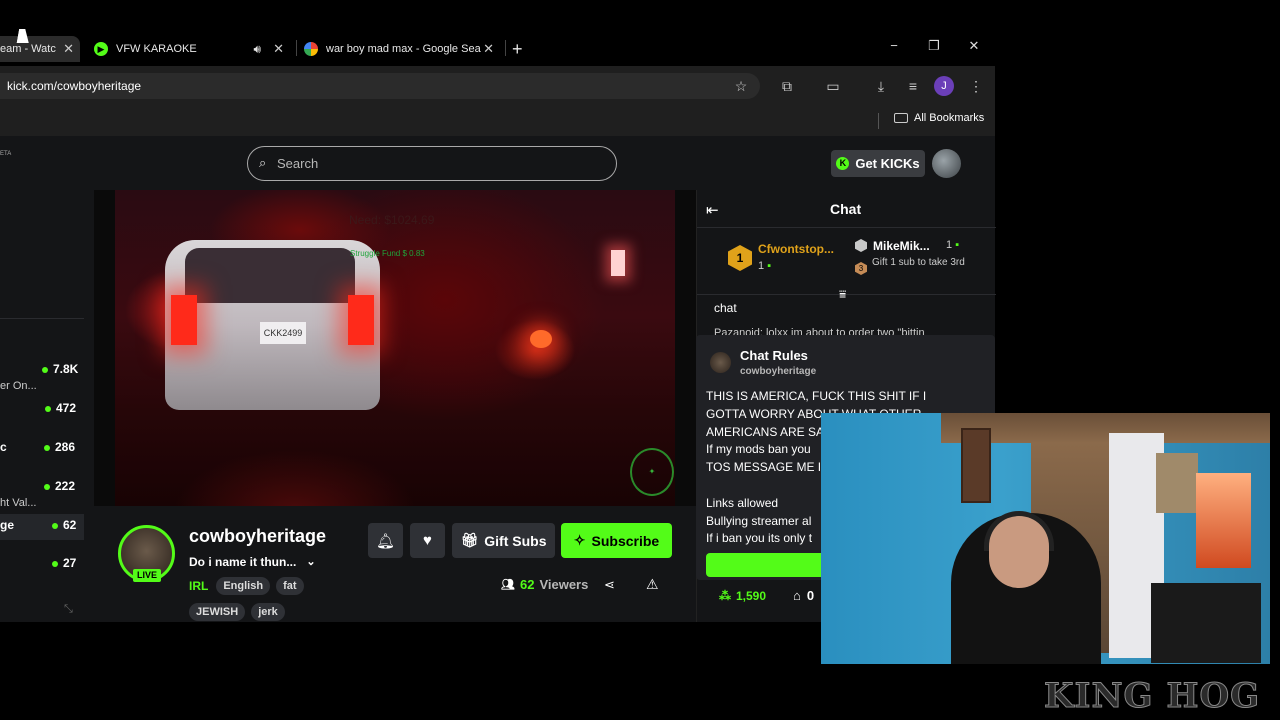 The height and width of the screenshot is (720, 1280). What do you see at coordinates (283, 333) in the screenshot?
I see `license-plate: CKK2499` at bounding box center [283, 333].